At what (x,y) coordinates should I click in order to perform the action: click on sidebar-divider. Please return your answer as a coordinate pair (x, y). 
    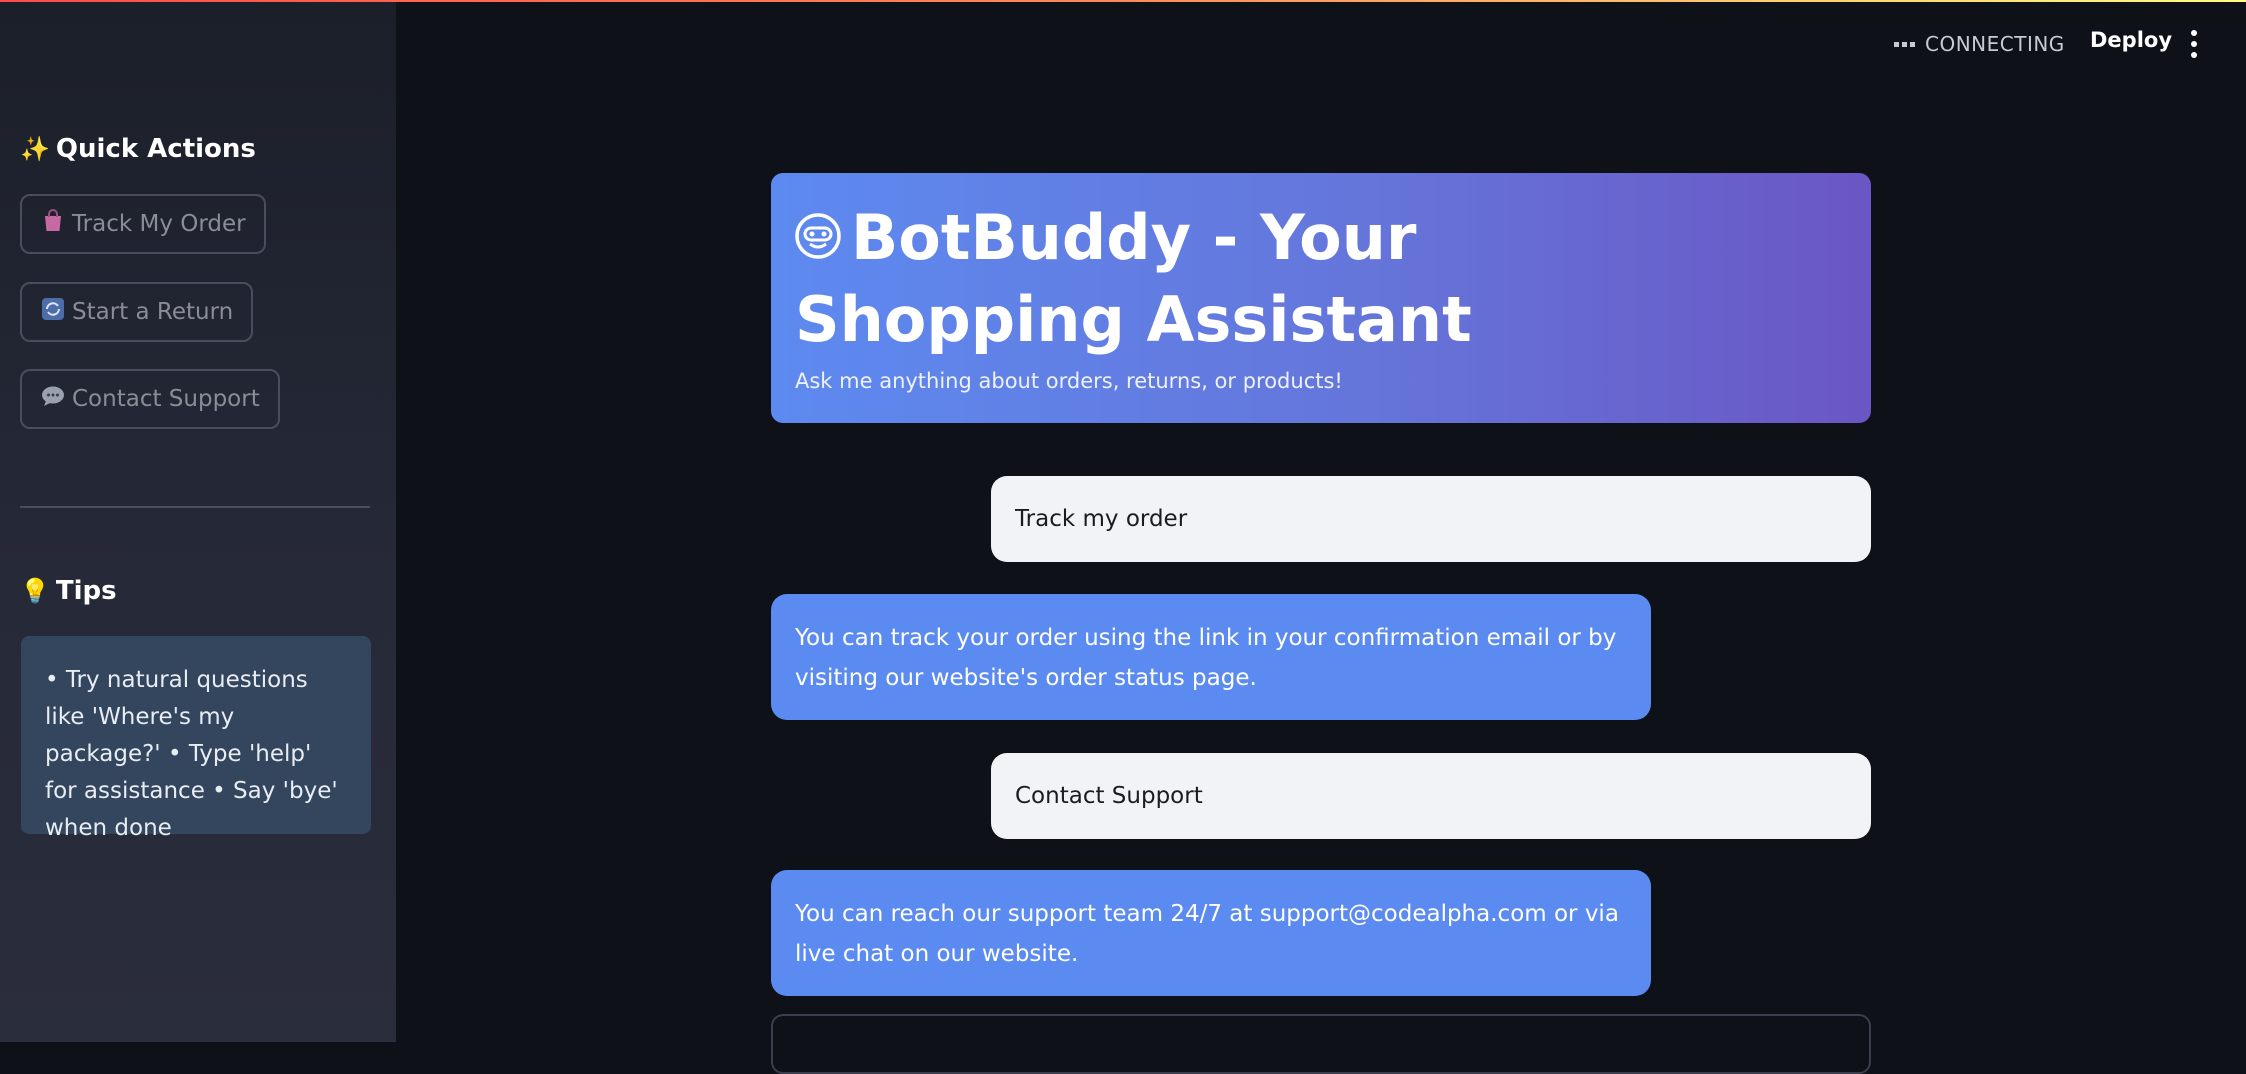
    Looking at the image, I should click on (195, 507).